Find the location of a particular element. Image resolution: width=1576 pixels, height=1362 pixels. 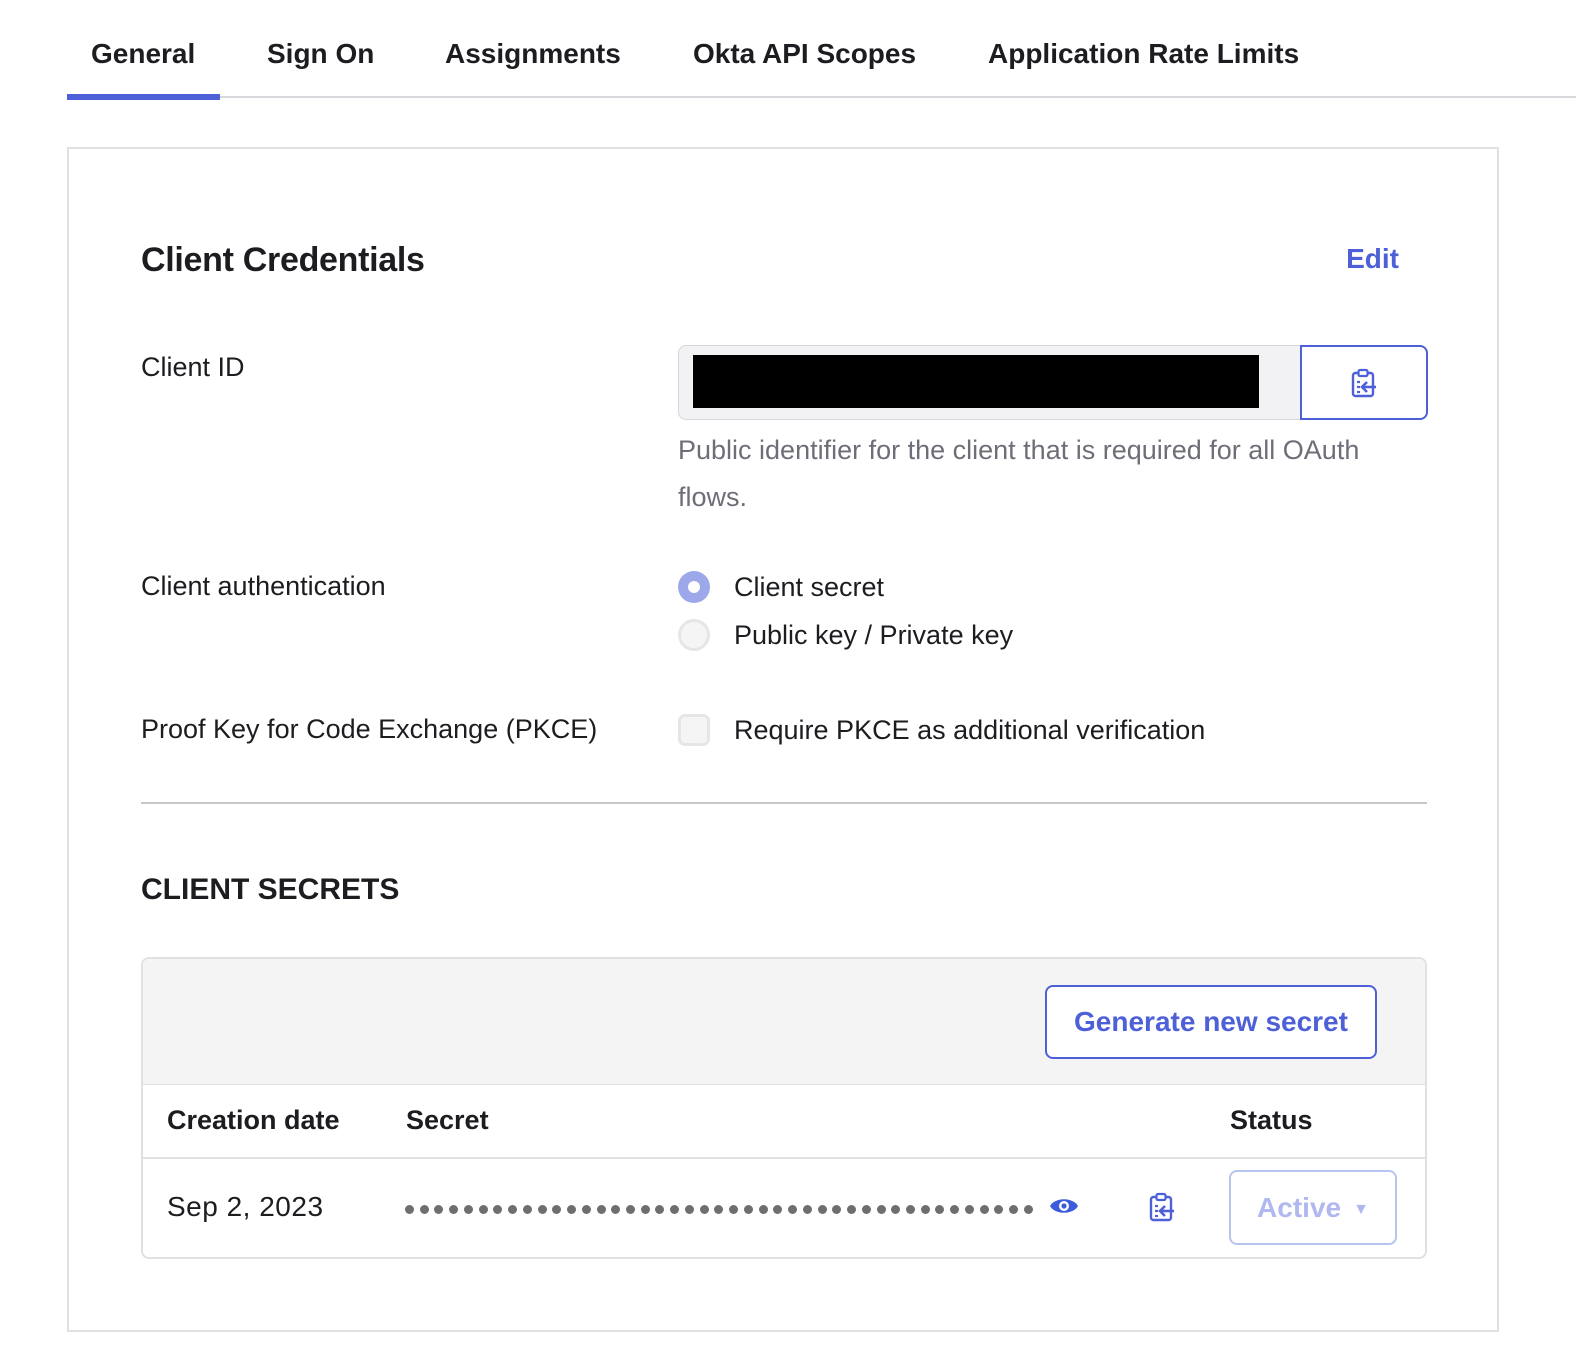

section-divider is located at coordinates (784, 803).